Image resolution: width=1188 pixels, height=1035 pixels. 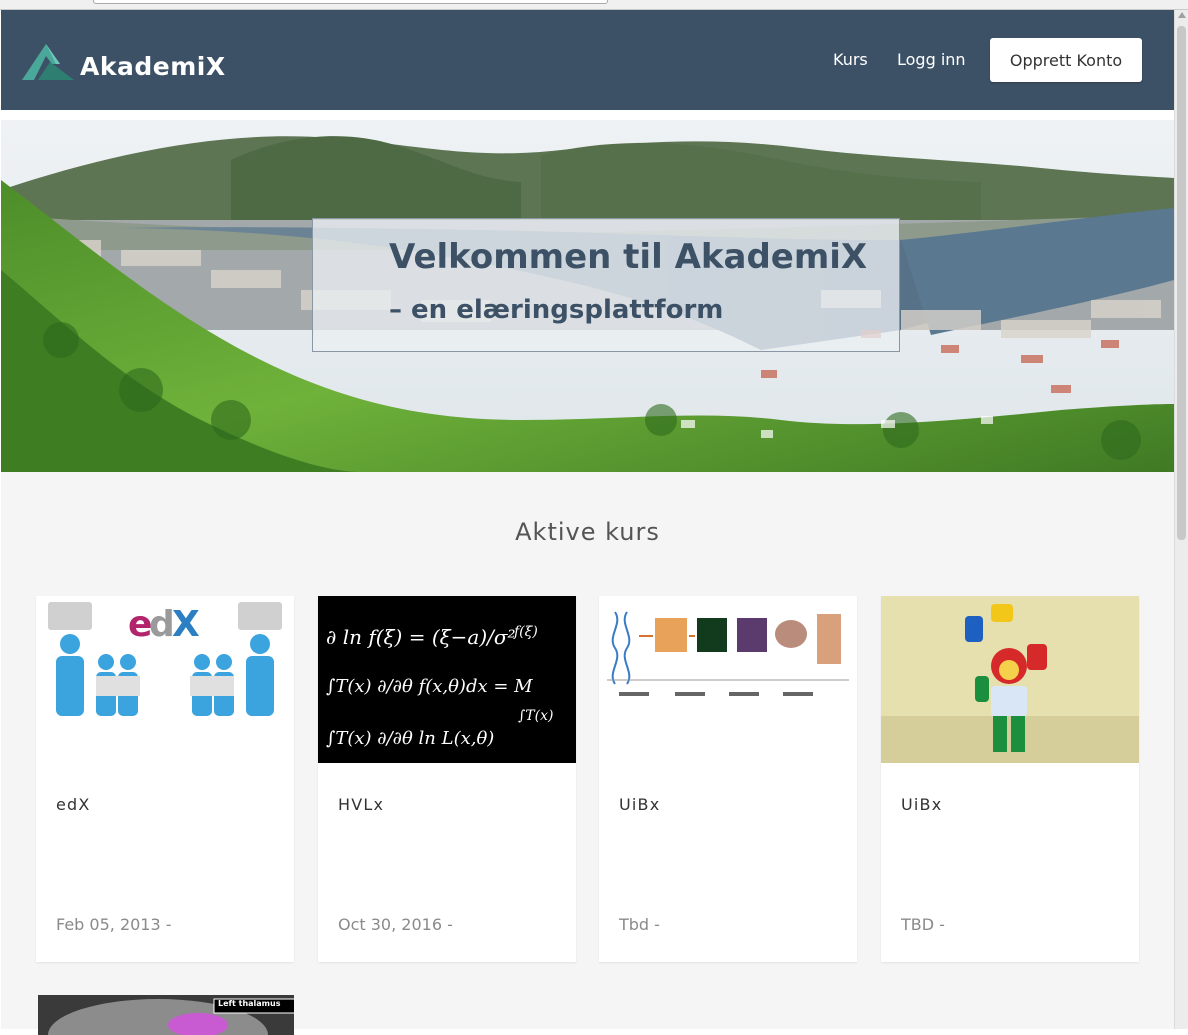 What do you see at coordinates (535, 716) in the screenshot?
I see `svg-text: ∫T(x)` at bounding box center [535, 716].